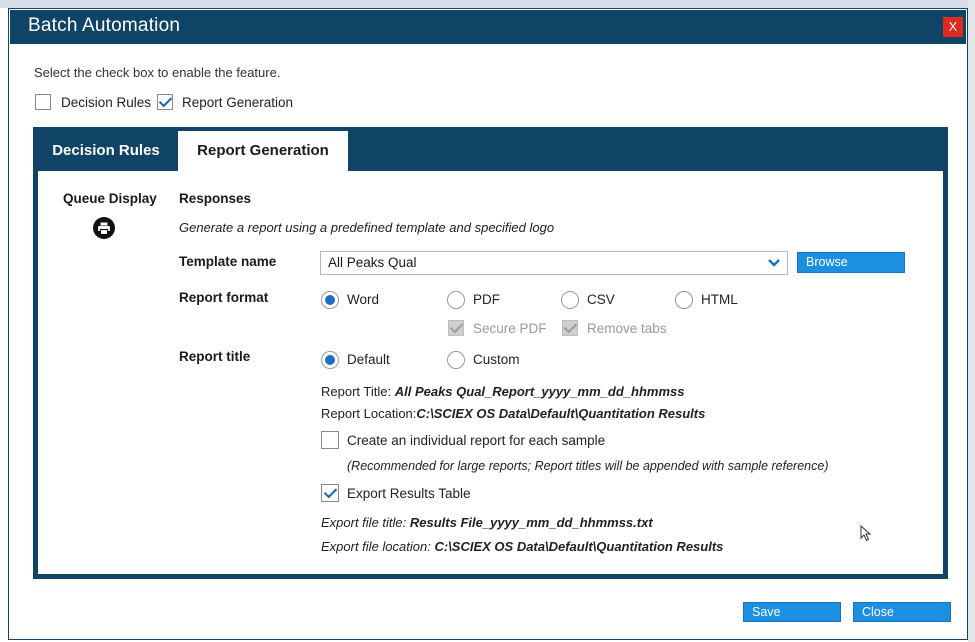 The width and height of the screenshot is (975, 642). Describe the element at coordinates (601, 299) in the screenshot. I see `report-format-csv-label: CSV` at that location.